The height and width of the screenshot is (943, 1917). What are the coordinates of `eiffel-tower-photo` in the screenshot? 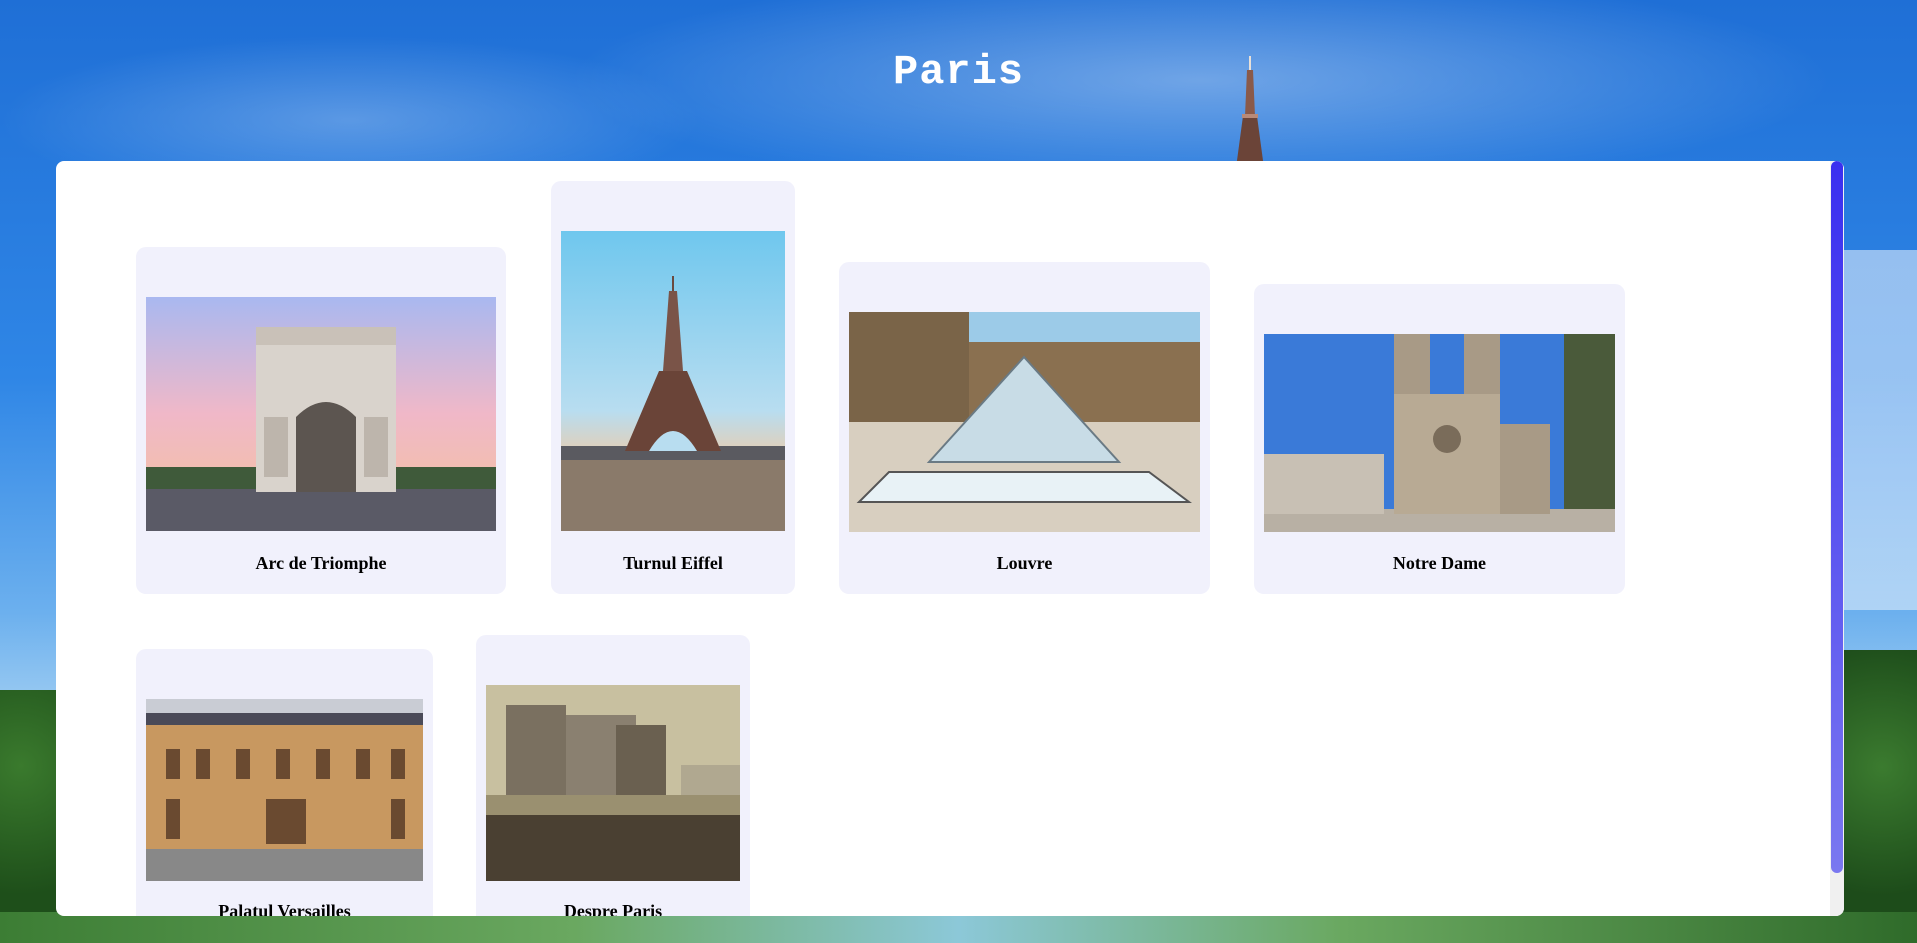 It's located at (673, 381).